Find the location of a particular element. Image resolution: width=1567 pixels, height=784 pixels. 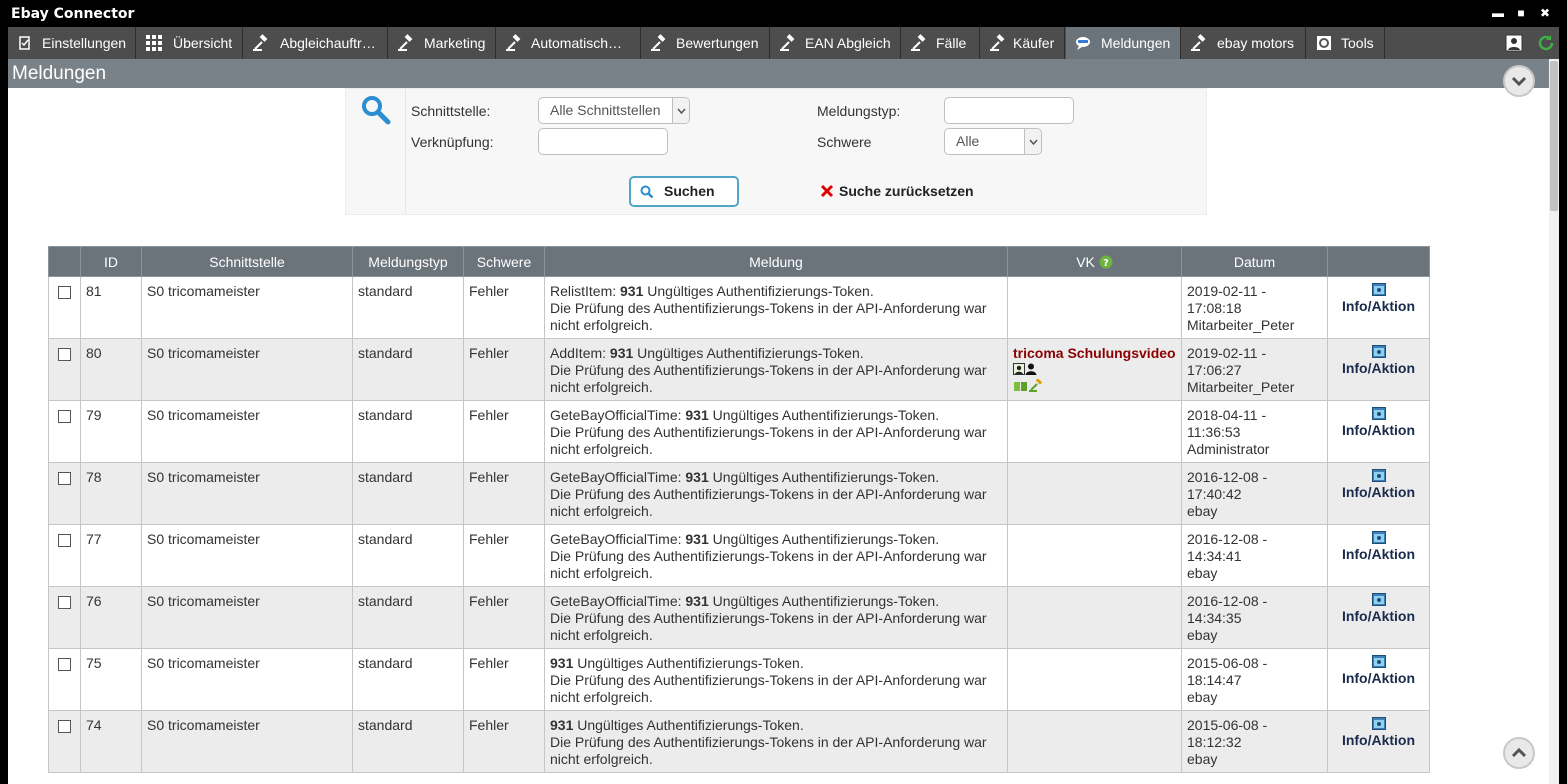

time-text: 18:12:32 is located at coordinates (1214, 742).